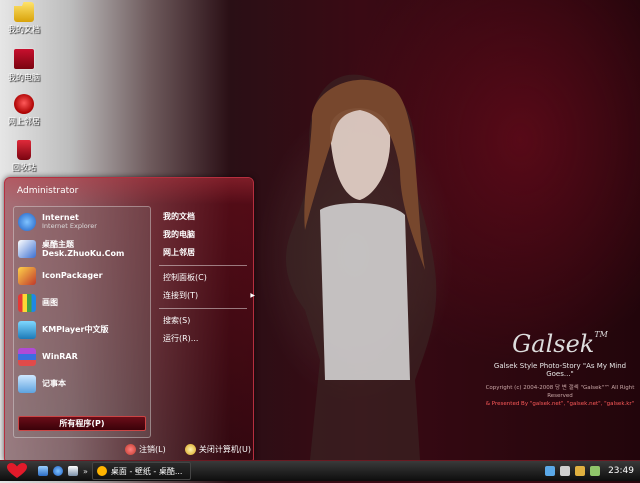 This screenshot has width=640, height=483. What do you see at coordinates (203, 235) in the screenshot?
I see `places-my-computer: 我的电脑` at bounding box center [203, 235].